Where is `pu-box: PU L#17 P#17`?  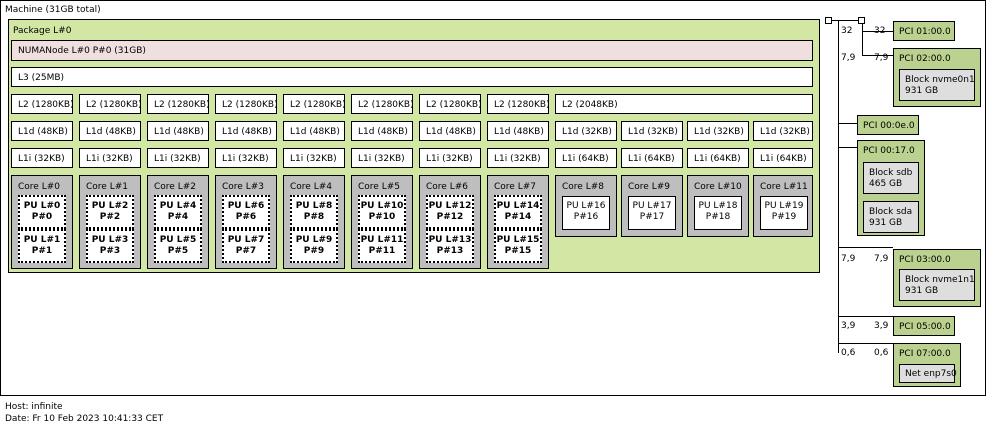
pu-box: PU L#17 P#17 is located at coordinates (652, 213).